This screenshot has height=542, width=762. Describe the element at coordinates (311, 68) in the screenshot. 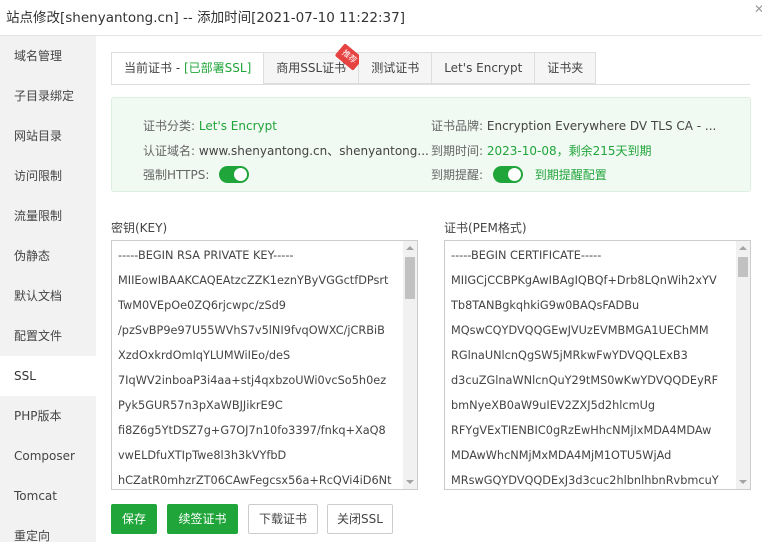

I see `tab-commercial-ssl-label: 商用SSL证书` at that location.